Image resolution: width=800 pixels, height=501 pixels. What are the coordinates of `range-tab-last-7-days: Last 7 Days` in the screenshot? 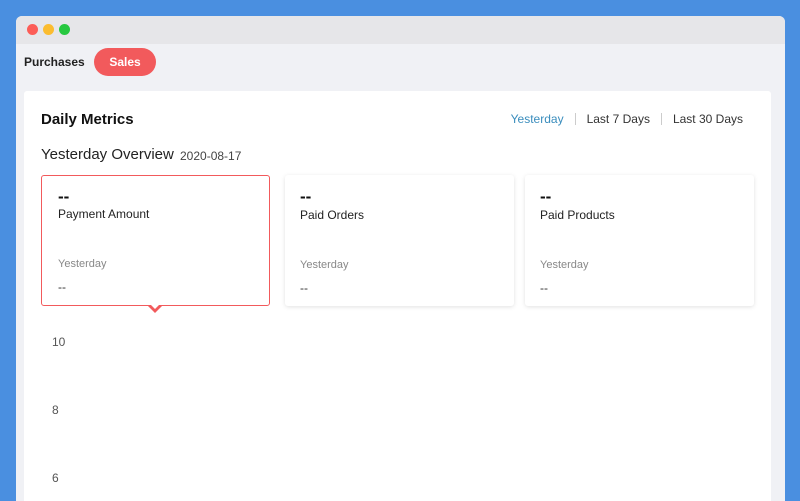 It's located at (618, 119).